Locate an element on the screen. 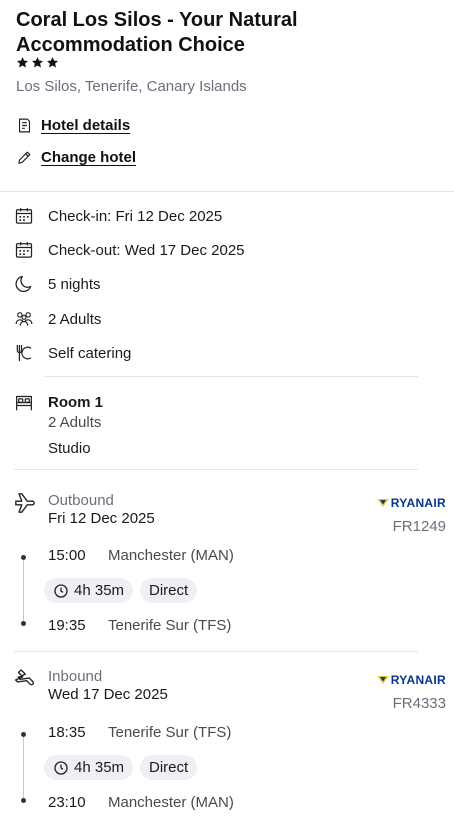 This screenshot has height=821, width=454. star-rating is located at coordinates (37, 62).